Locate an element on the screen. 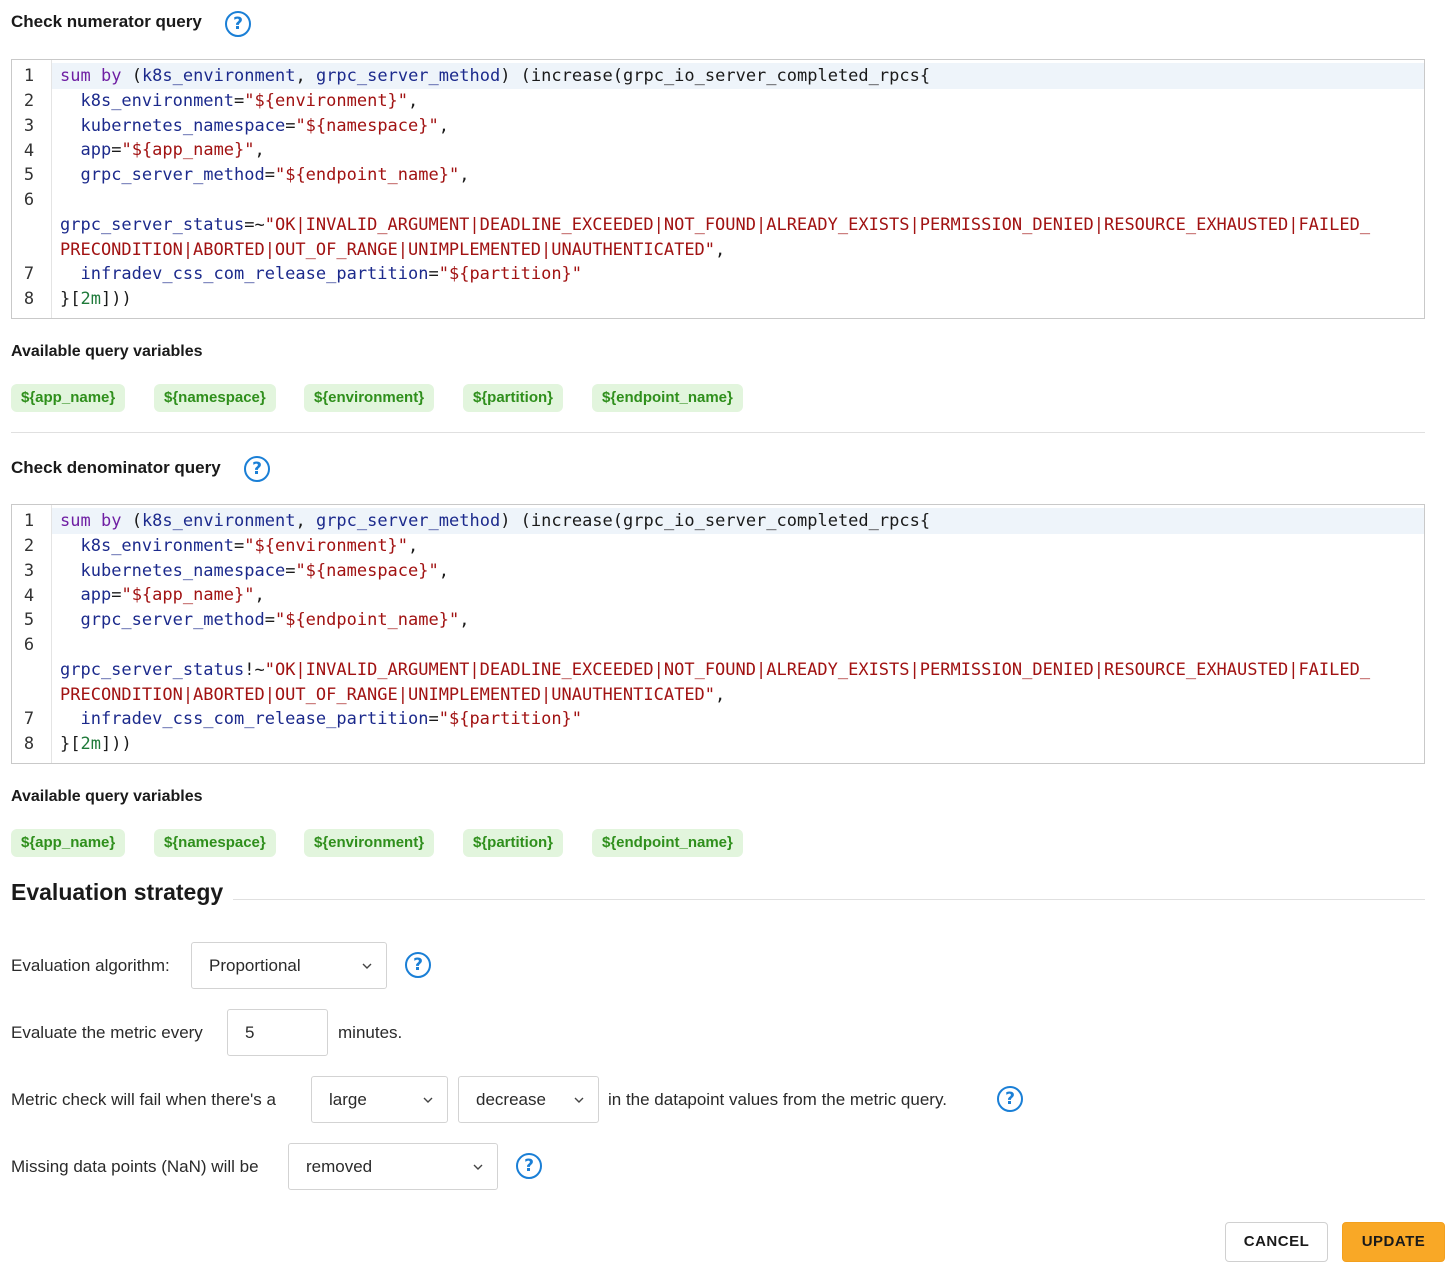 This screenshot has height=1275, width=1456. change-size-value: large is located at coordinates (348, 1099).